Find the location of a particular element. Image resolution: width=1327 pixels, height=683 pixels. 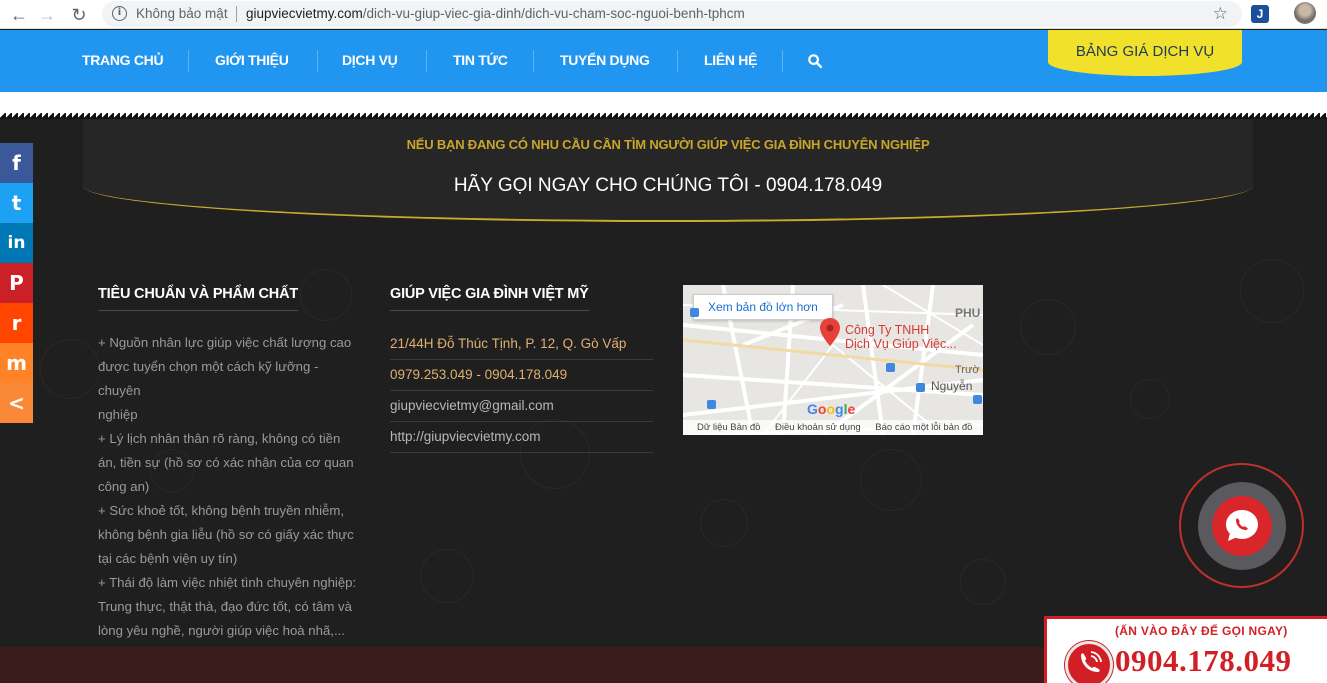

google-letter: o is located at coordinates (831, 409).